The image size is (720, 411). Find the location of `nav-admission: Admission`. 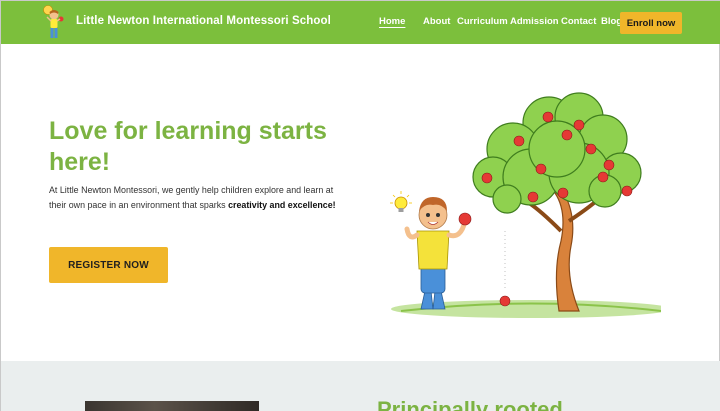

nav-admission: Admission is located at coordinates (535, 21).